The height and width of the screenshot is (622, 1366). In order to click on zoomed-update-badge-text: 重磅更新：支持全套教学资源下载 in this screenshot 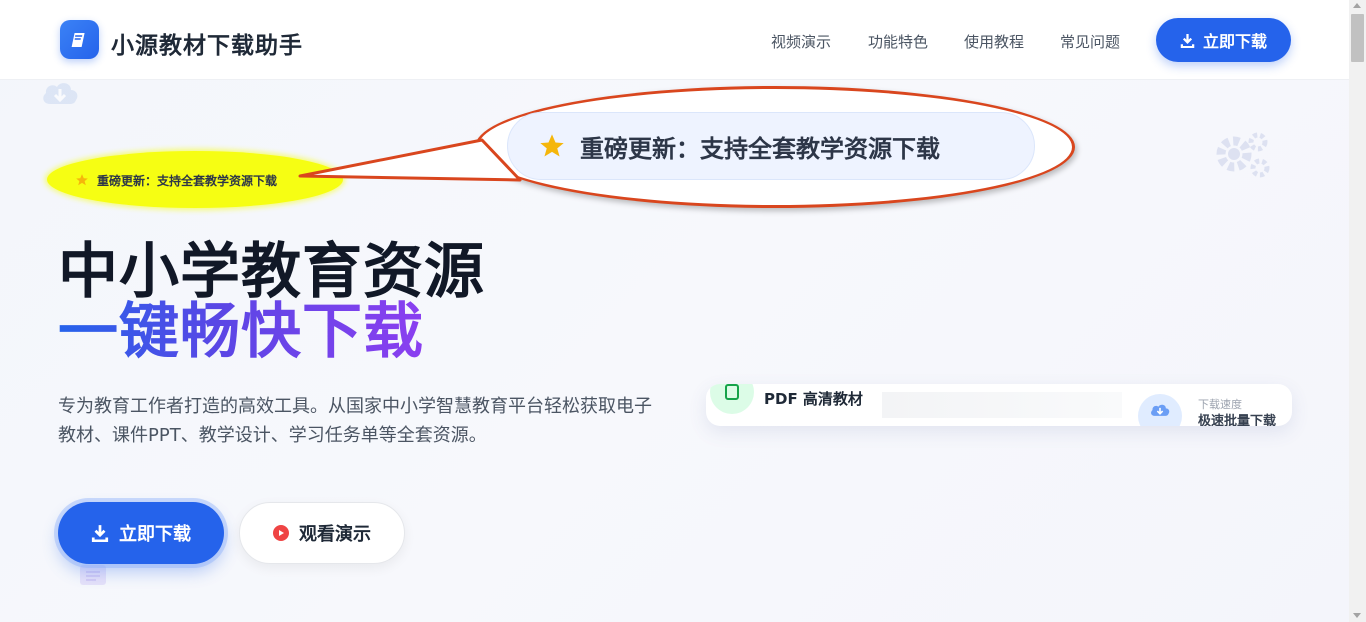, I will do `click(760, 148)`.